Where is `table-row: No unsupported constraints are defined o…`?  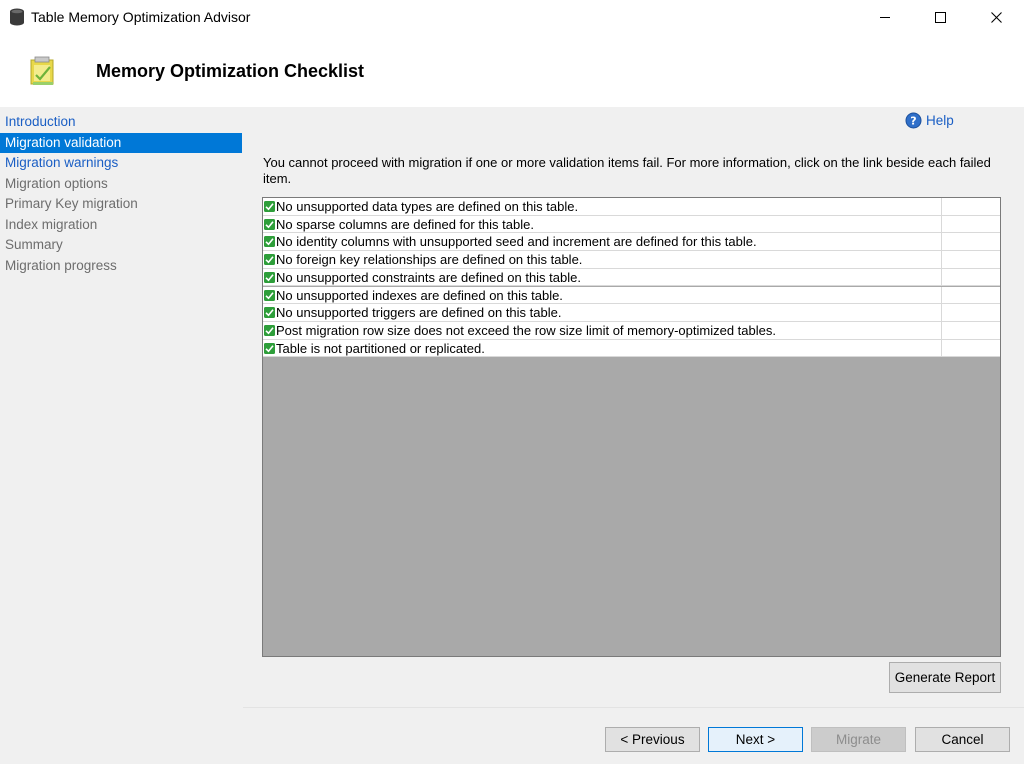 table-row: No unsupported constraints are defined o… is located at coordinates (631, 277).